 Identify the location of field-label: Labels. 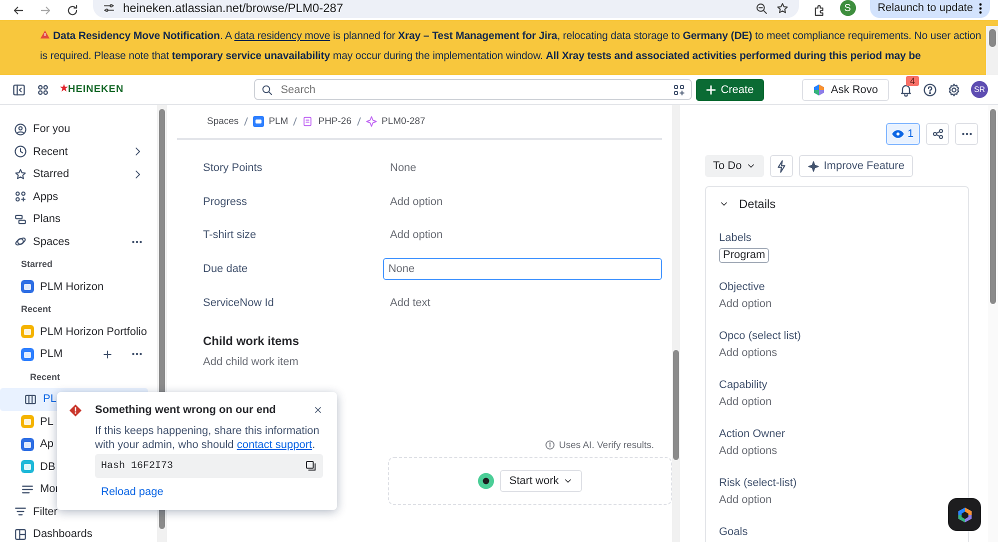
(735, 237).